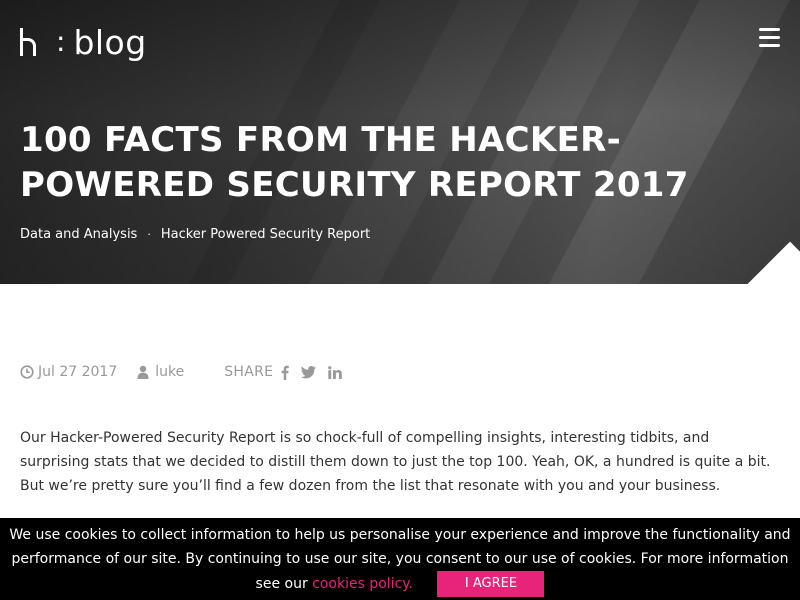 Image resolution: width=800 pixels, height=600 pixels. I want to click on twitter-icon, so click(309, 372).